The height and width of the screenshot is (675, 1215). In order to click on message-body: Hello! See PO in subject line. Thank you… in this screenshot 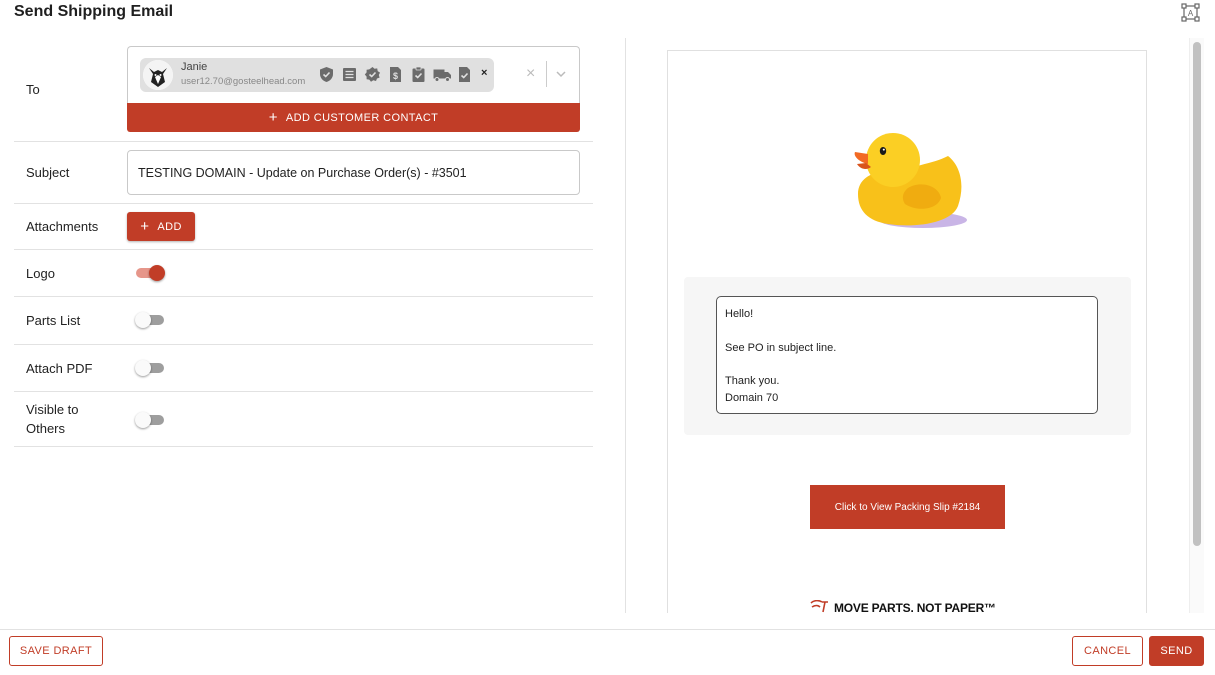, I will do `click(907, 355)`.